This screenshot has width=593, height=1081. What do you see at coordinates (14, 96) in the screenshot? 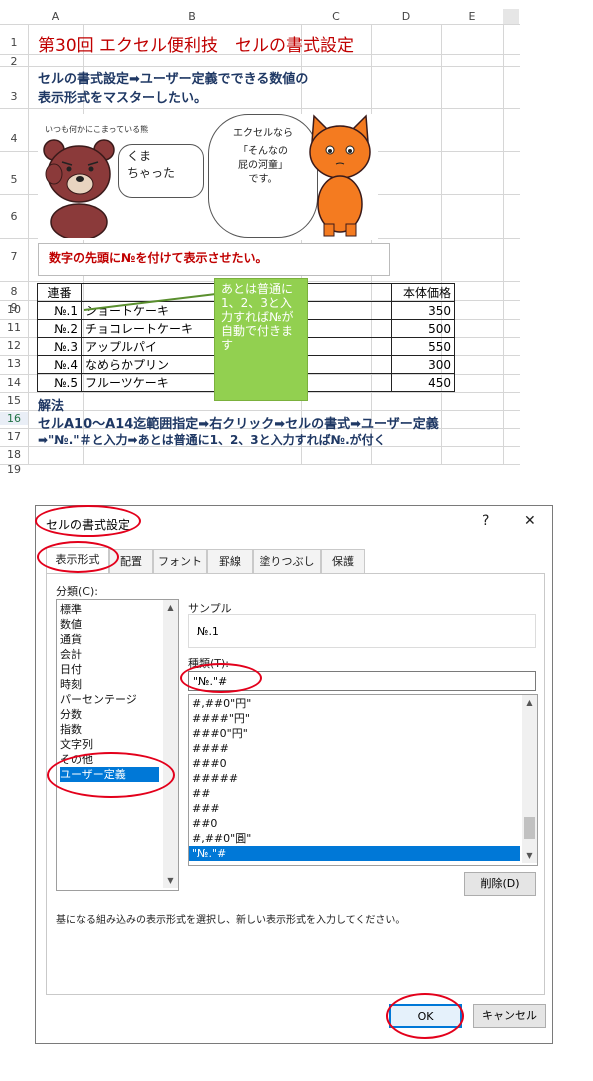
I see `row-header-3: 3` at bounding box center [14, 96].